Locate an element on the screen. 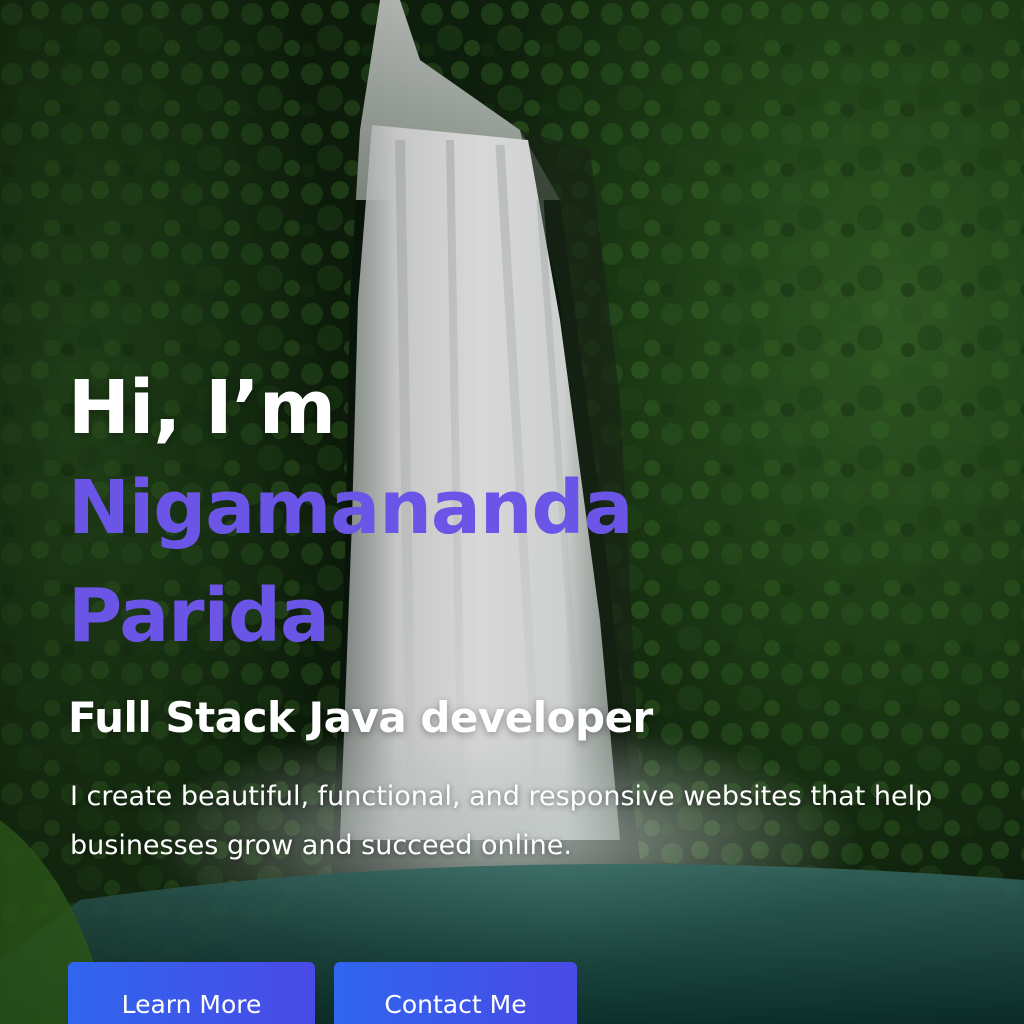 The height and width of the screenshot is (1024, 1024). name-heading: Nigamananda Parida is located at coordinates (350, 562).